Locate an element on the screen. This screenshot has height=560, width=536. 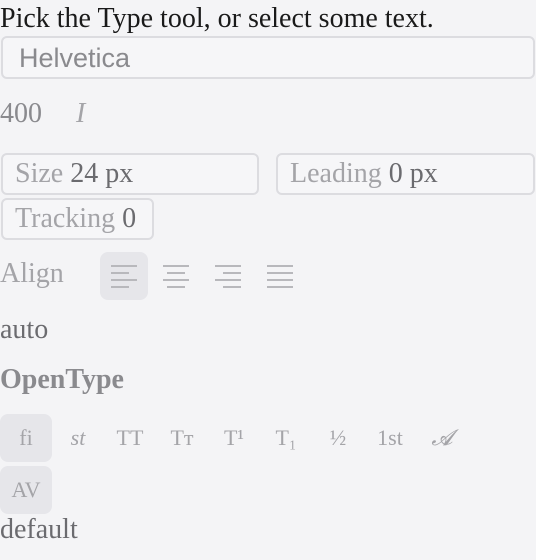
opentype-features-row2: AV is located at coordinates (26, 490).